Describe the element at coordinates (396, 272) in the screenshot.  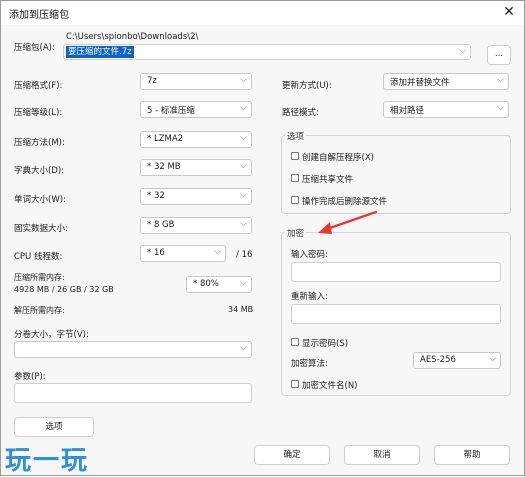
I see `password-input` at that location.